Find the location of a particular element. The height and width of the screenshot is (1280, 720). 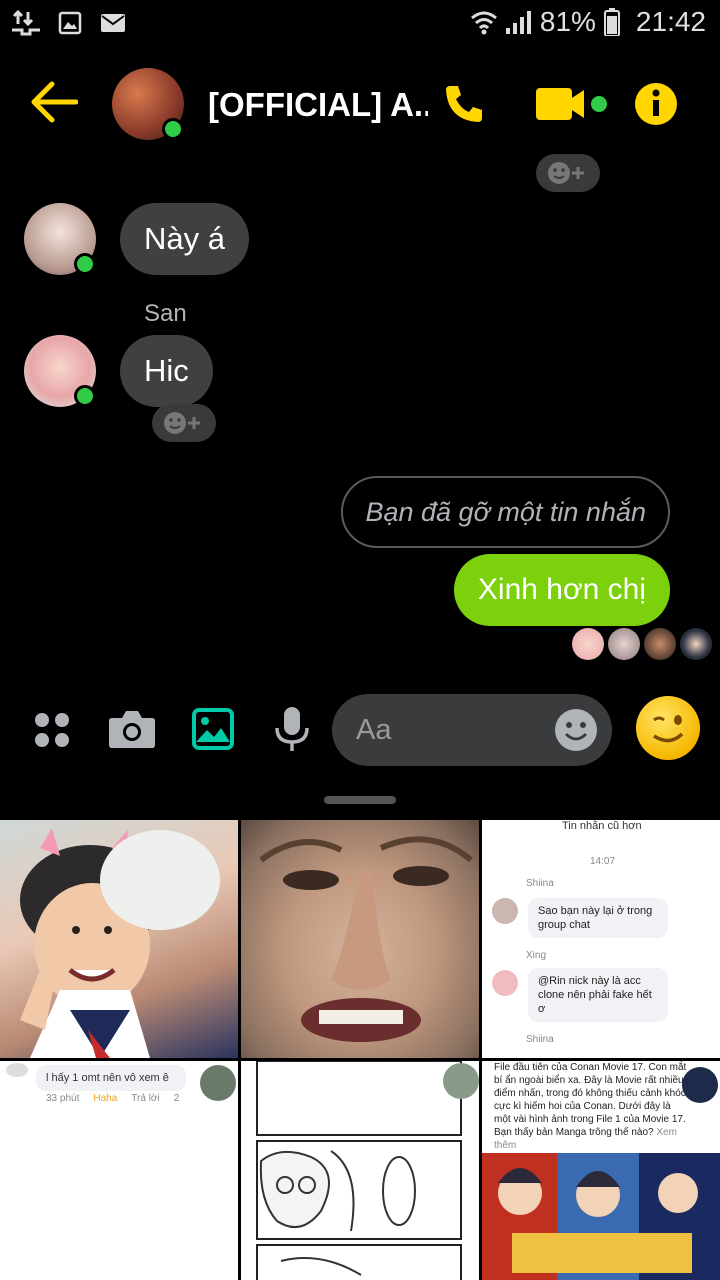

comment-reaction: Haha is located at coordinates (105, 1098).